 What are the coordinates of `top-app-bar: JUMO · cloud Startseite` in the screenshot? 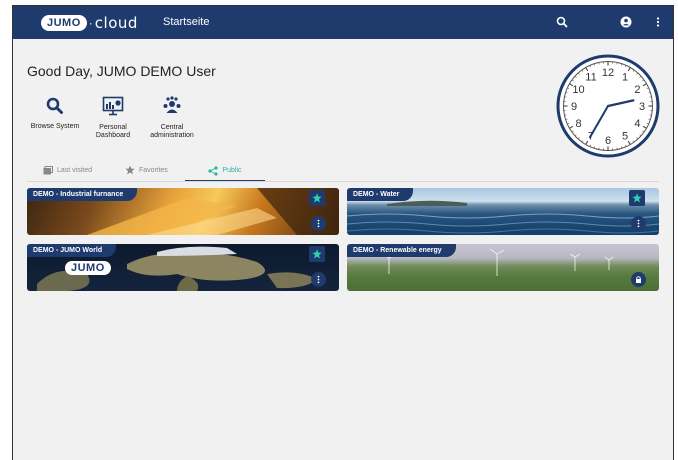 It's located at (343, 22).